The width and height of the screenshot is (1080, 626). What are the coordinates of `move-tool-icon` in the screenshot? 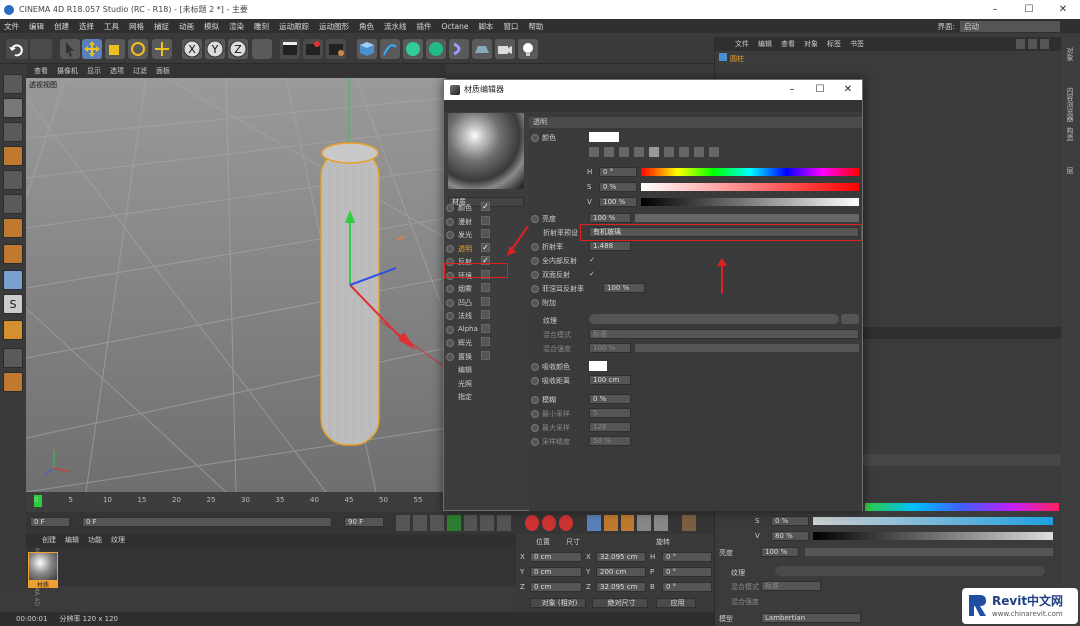 It's located at (92, 49).